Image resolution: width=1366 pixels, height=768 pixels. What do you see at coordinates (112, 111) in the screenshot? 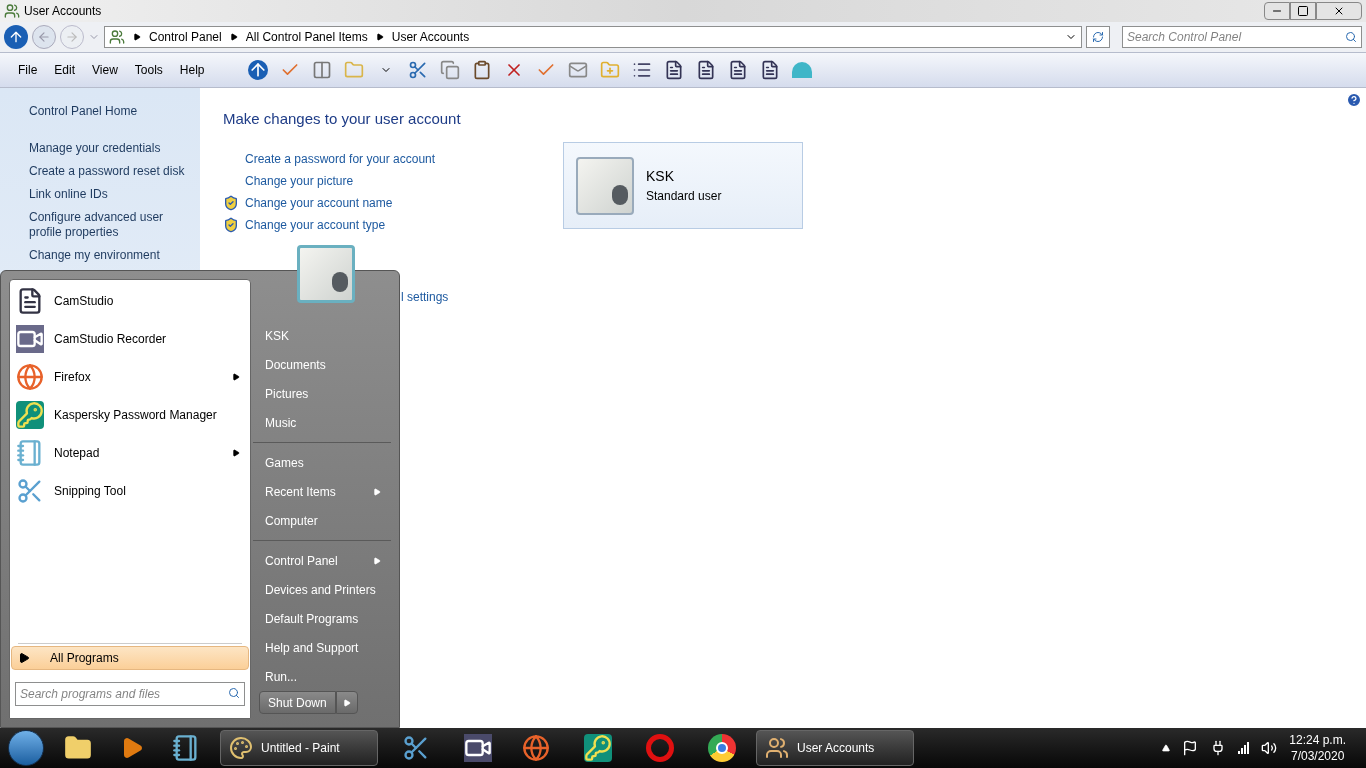
I see `sidebar-link: Control Panel Home` at bounding box center [112, 111].